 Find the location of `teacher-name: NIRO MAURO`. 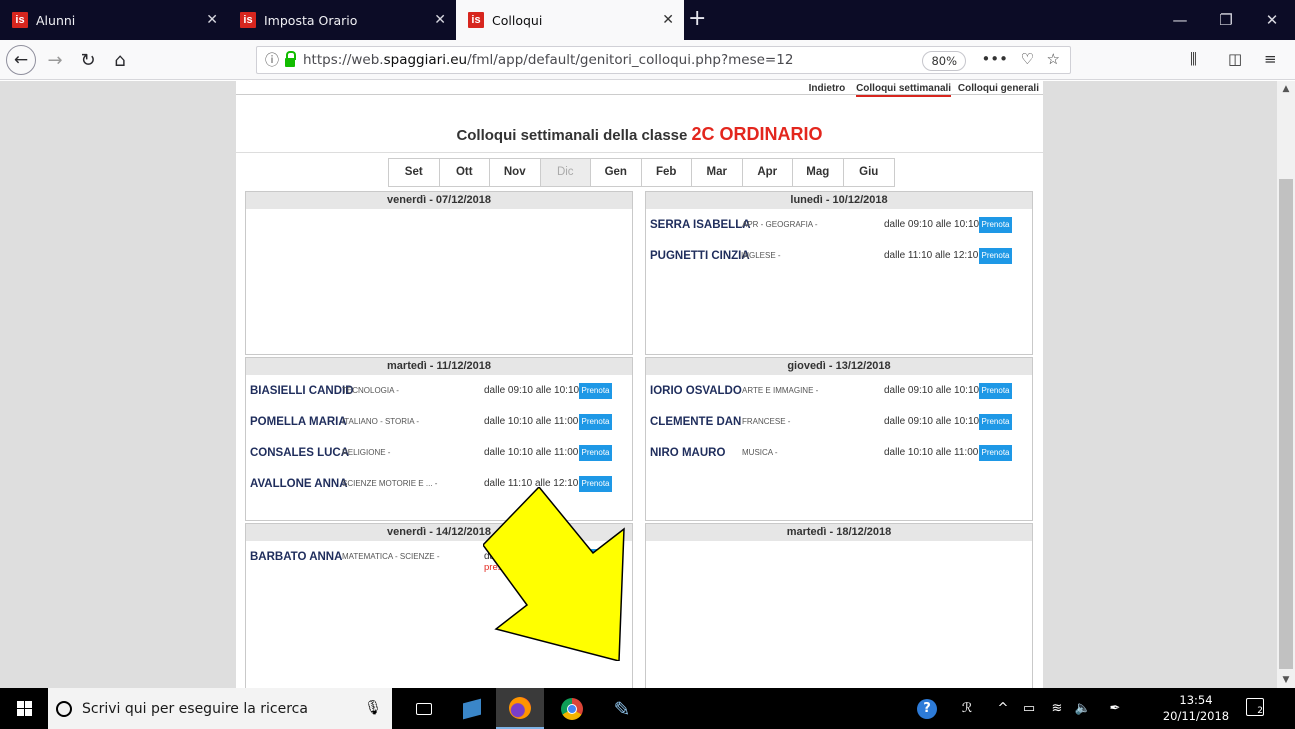

teacher-name: NIRO MAURO is located at coordinates (687, 453).